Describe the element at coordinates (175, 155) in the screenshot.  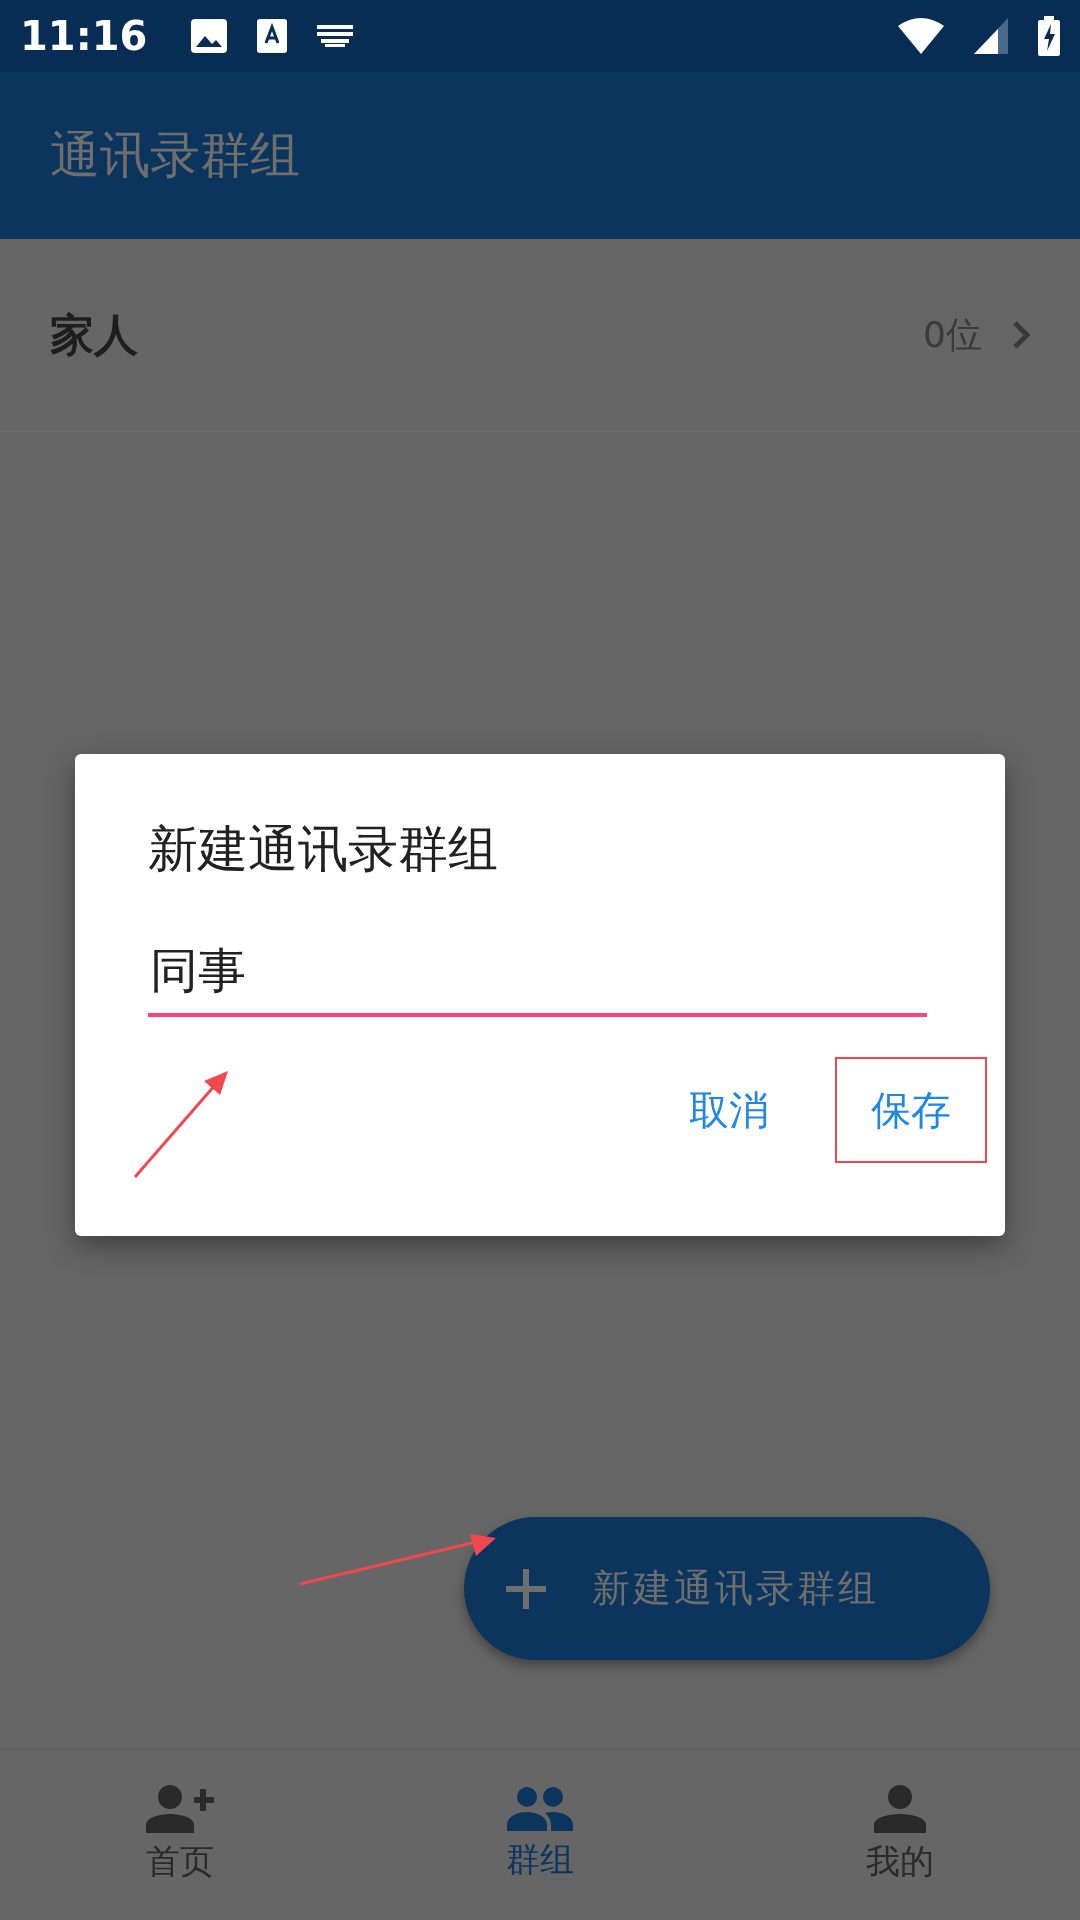
I see `app-bar-title: 通讯录群组` at that location.